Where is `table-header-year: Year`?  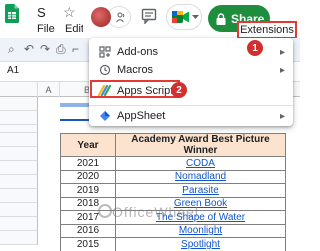
table-header-year: Year is located at coordinates (88, 145).